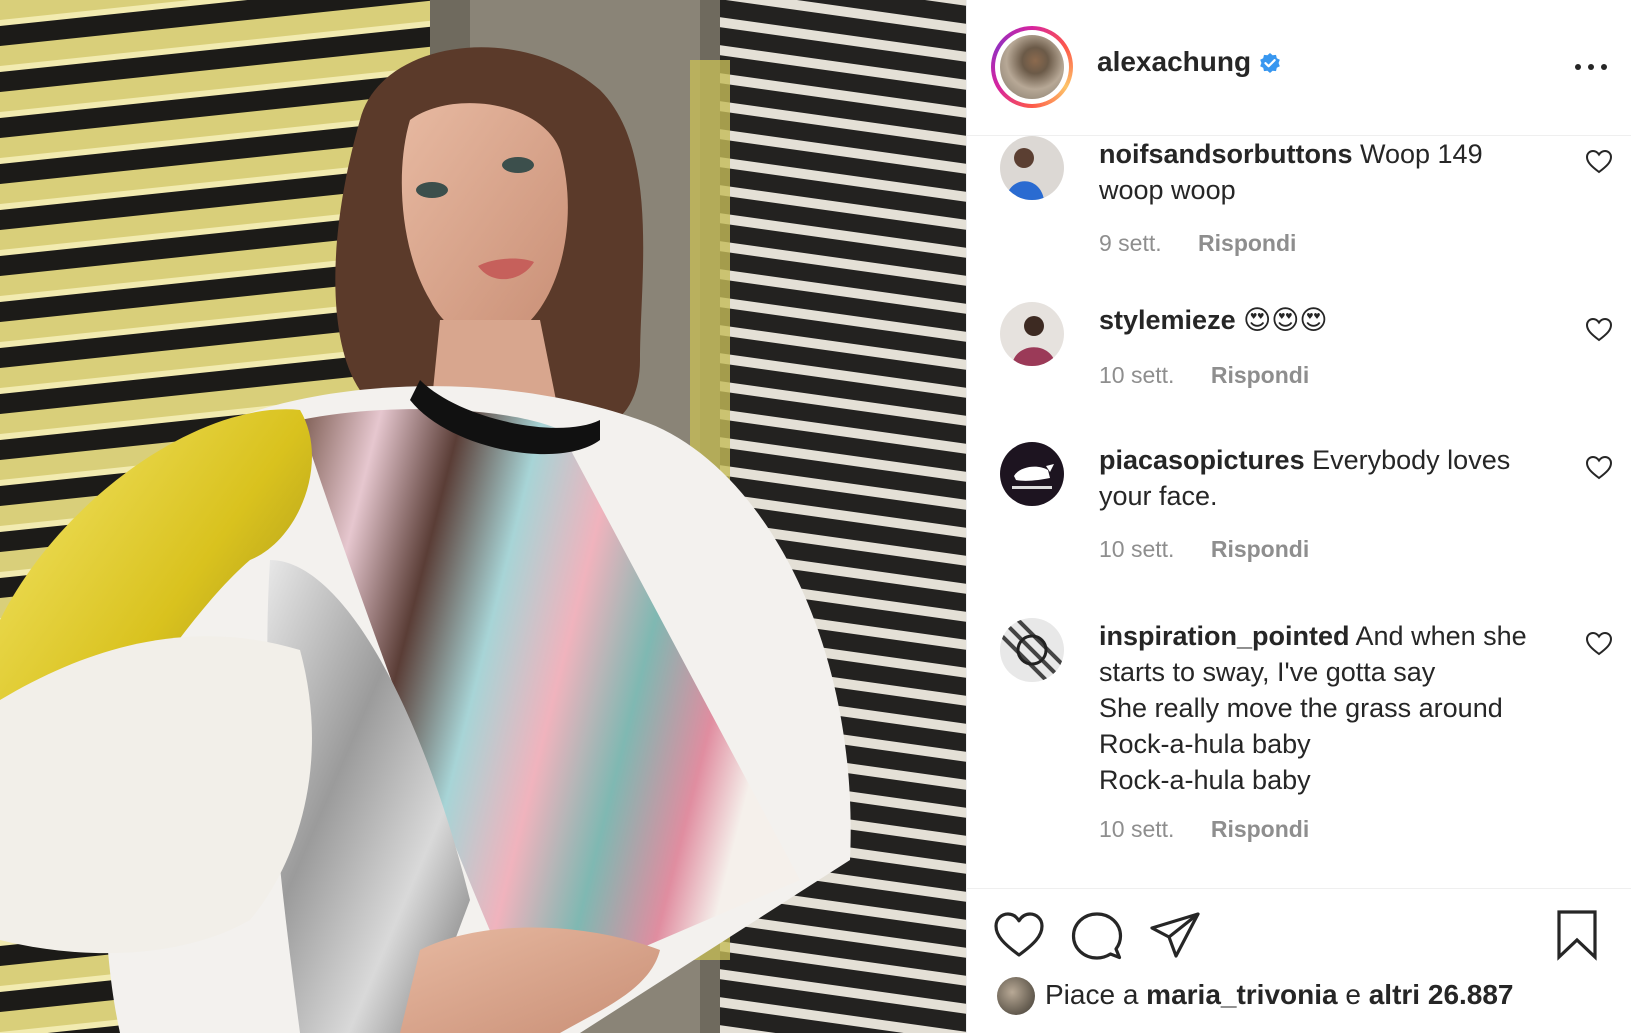  Describe the element at coordinates (1441, 994) in the screenshot. I see `likes-others-count: altri 26.887` at that location.